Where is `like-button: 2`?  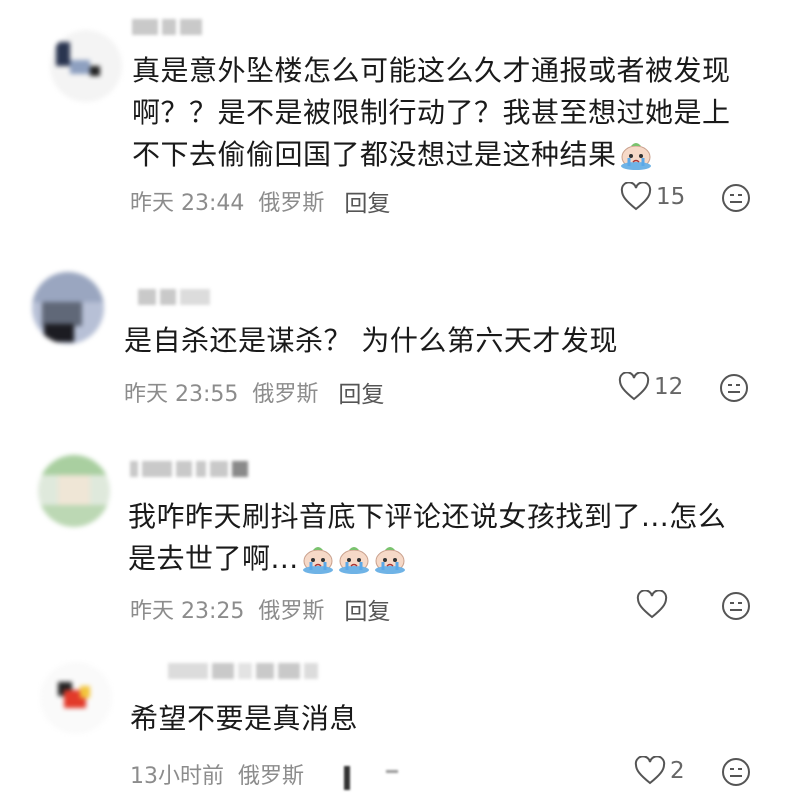
like-button: 2 is located at coordinates (659, 771).